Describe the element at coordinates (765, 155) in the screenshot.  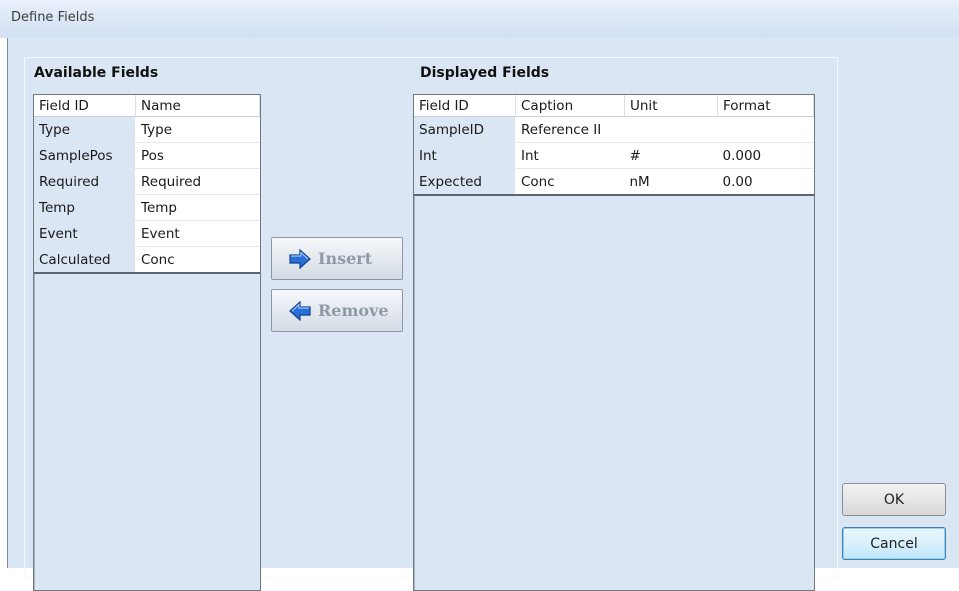
I see `format-cell: 0.000` at that location.